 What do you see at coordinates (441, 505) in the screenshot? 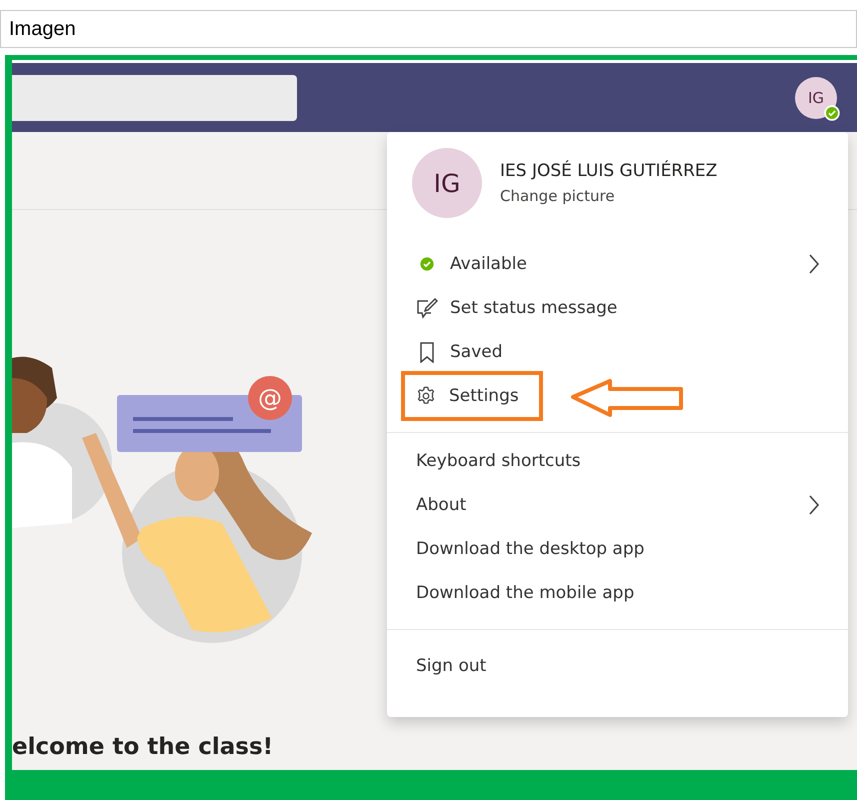
I see `menu-item: About` at bounding box center [441, 505].